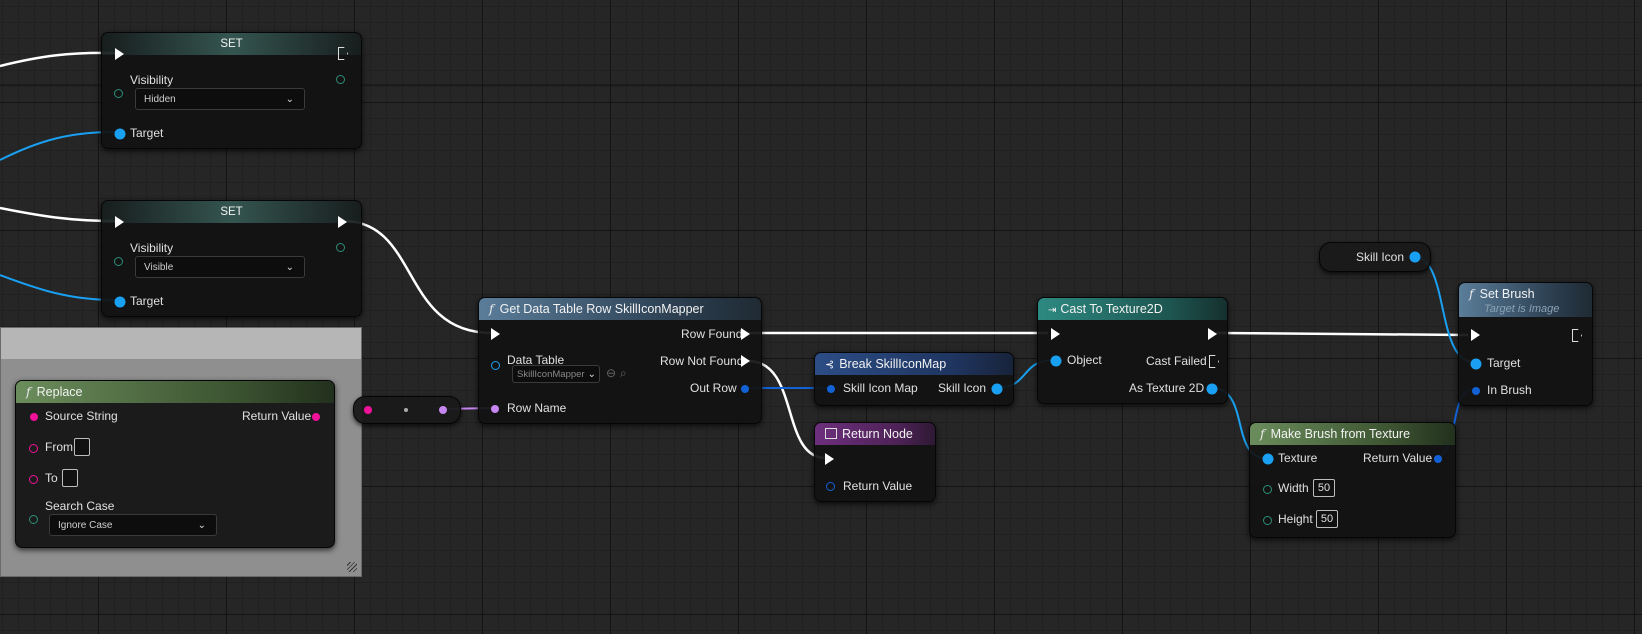 The width and height of the screenshot is (1642, 634). Describe the element at coordinates (877, 434) in the screenshot. I see `return-title-text: Return Node` at that location.